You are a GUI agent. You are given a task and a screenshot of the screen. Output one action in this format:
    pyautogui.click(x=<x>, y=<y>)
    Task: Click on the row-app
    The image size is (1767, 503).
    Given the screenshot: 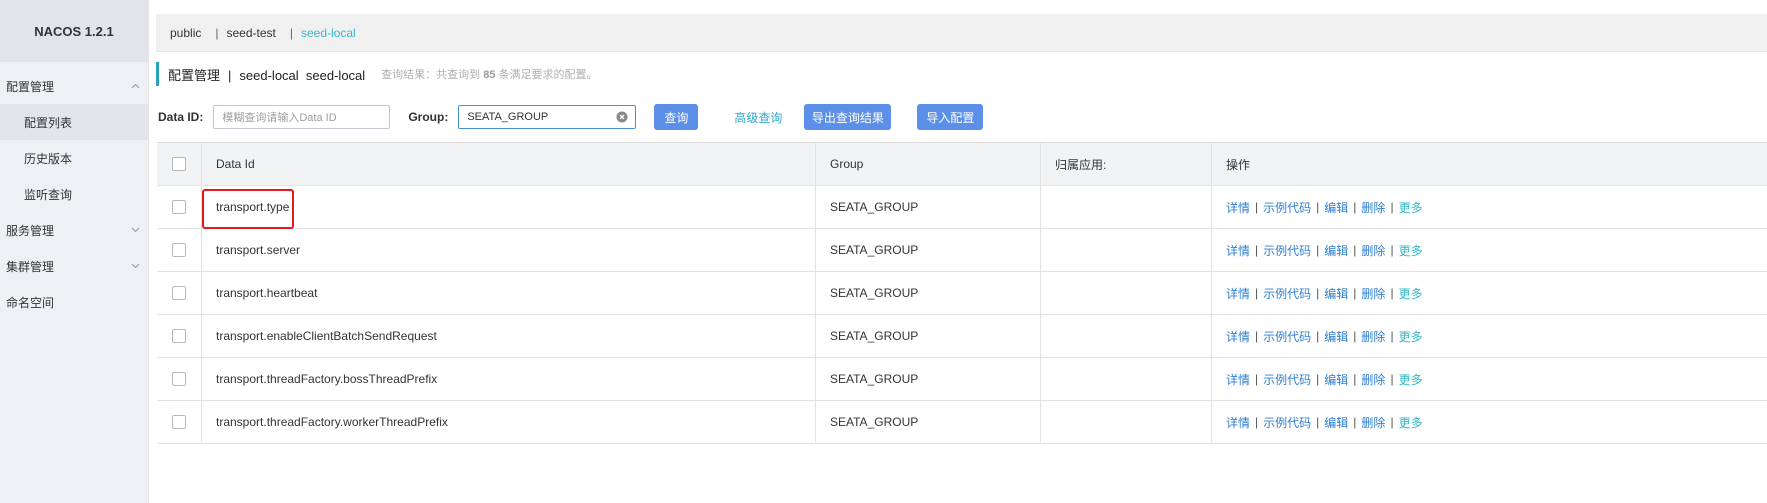 What is the action you would take?
    pyautogui.click(x=1126, y=250)
    